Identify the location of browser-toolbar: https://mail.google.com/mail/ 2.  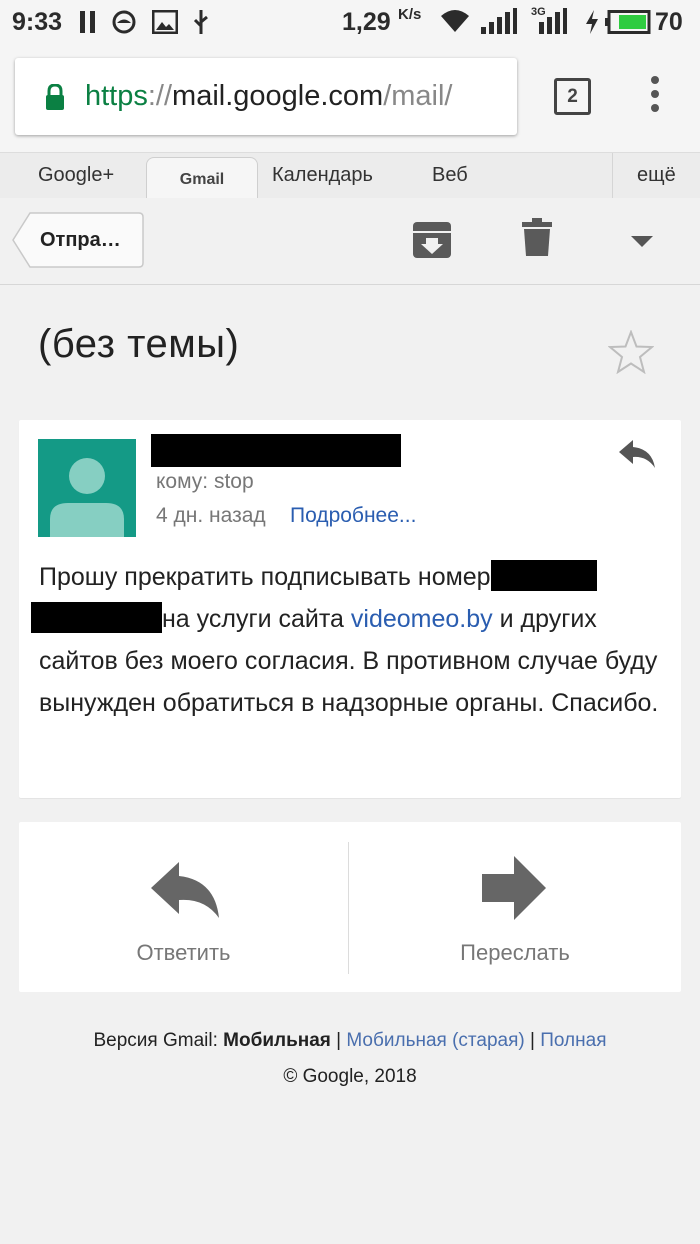
(350, 98).